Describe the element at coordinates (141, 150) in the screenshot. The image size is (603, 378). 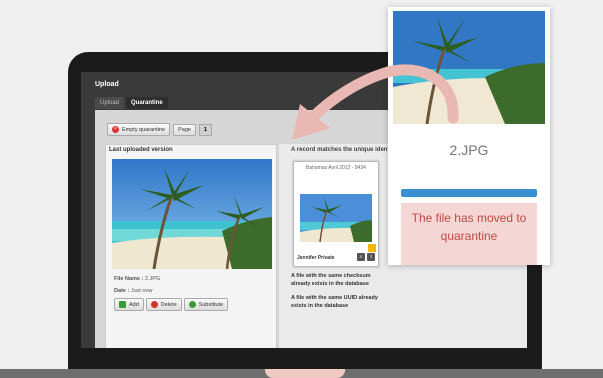
I see `panel-heading: Last uploaded version` at that location.